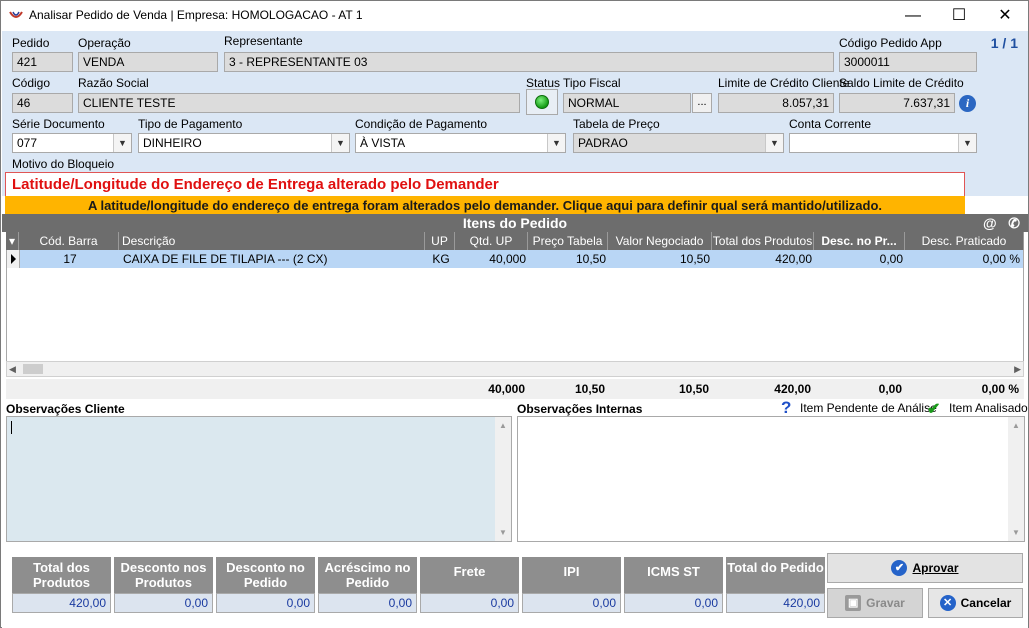 The image size is (1029, 628). Describe the element at coordinates (225, 259) in the screenshot. I see `cell-descricao: CAIXA DE FILE DE TILAPIA --- (2 CX)` at that location.